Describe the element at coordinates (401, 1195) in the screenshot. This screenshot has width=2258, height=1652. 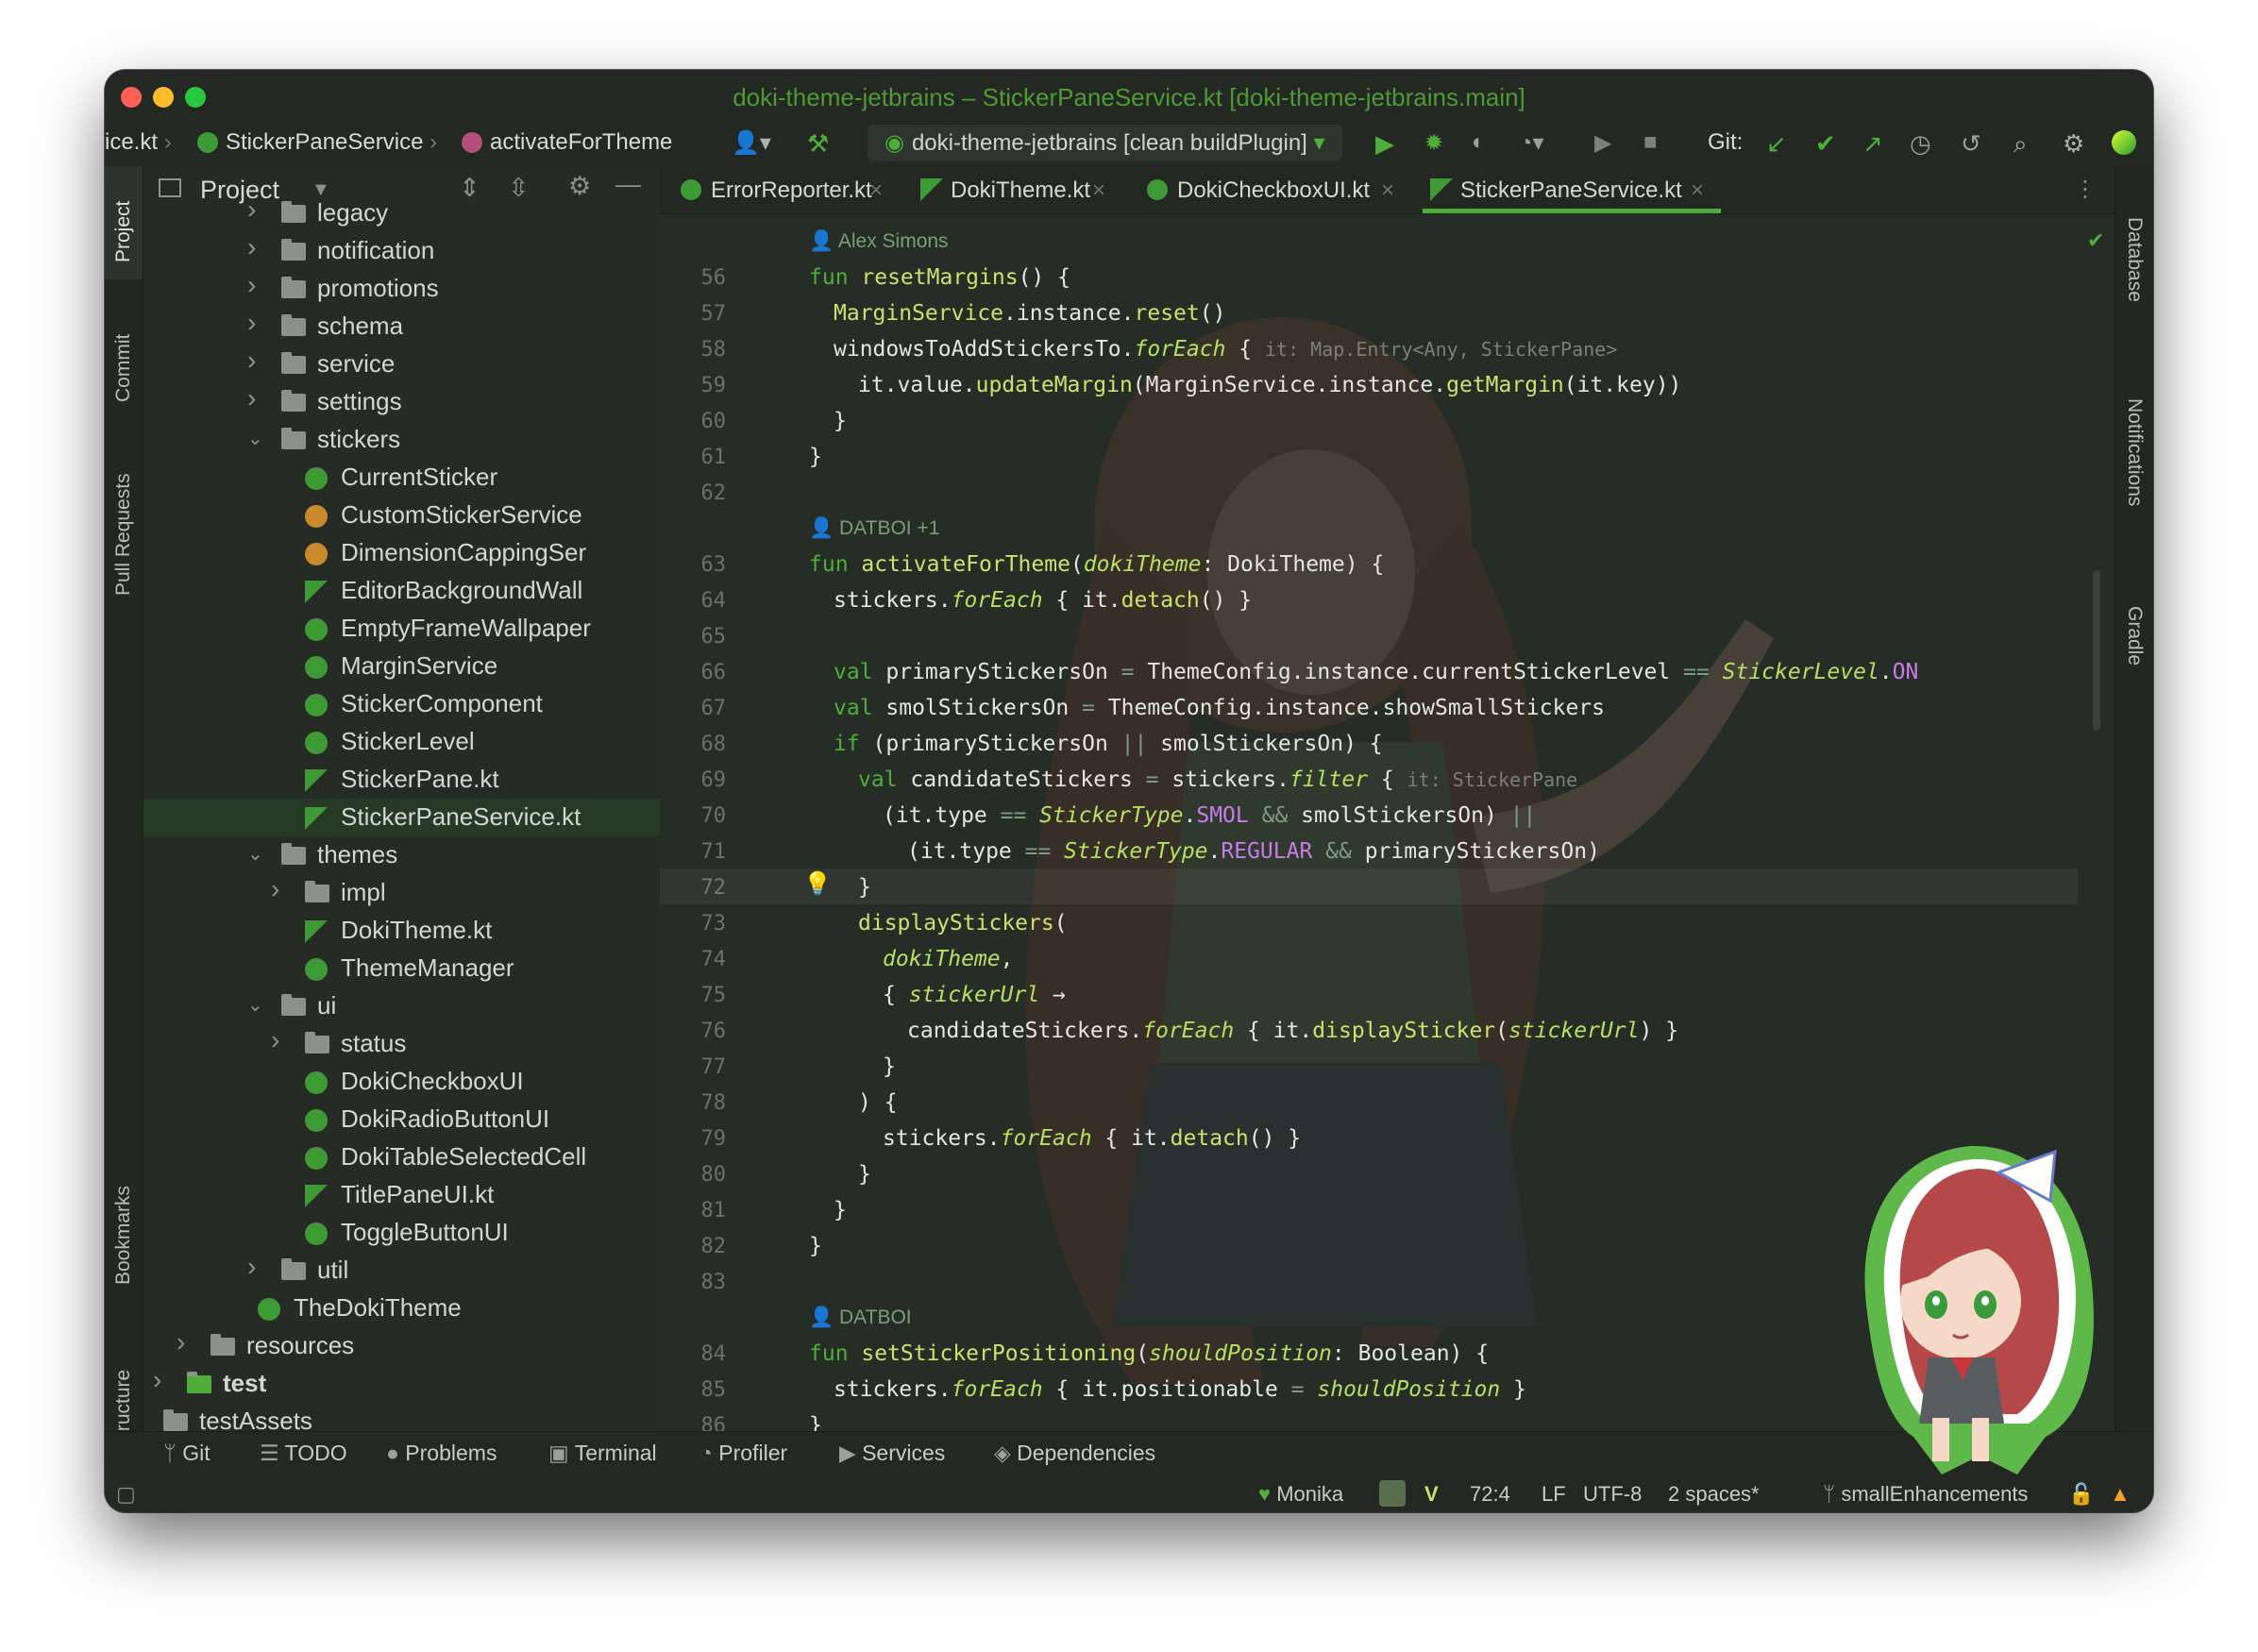
I see `tree-item: TitlePaneUI.kt` at that location.